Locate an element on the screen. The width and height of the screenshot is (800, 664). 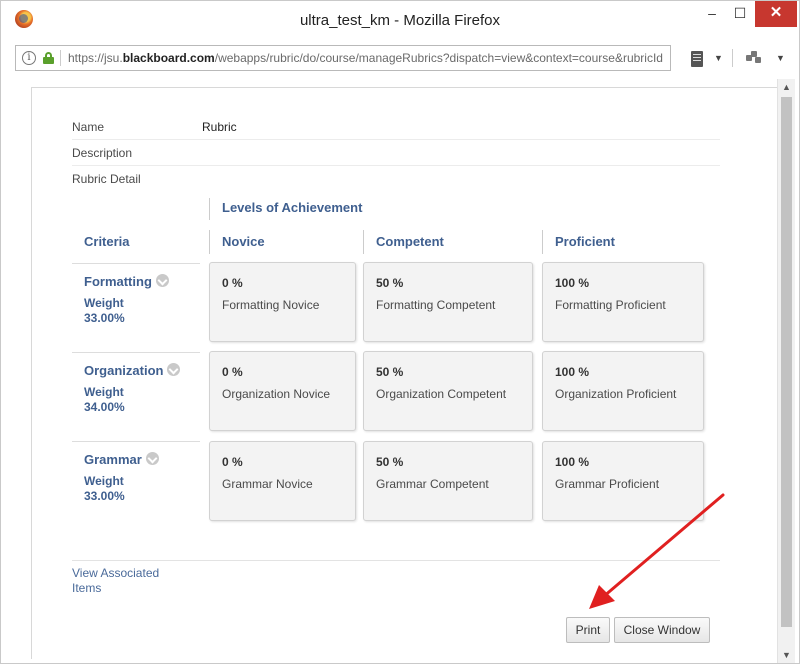
description-label: Description is located at coordinates (102, 153).